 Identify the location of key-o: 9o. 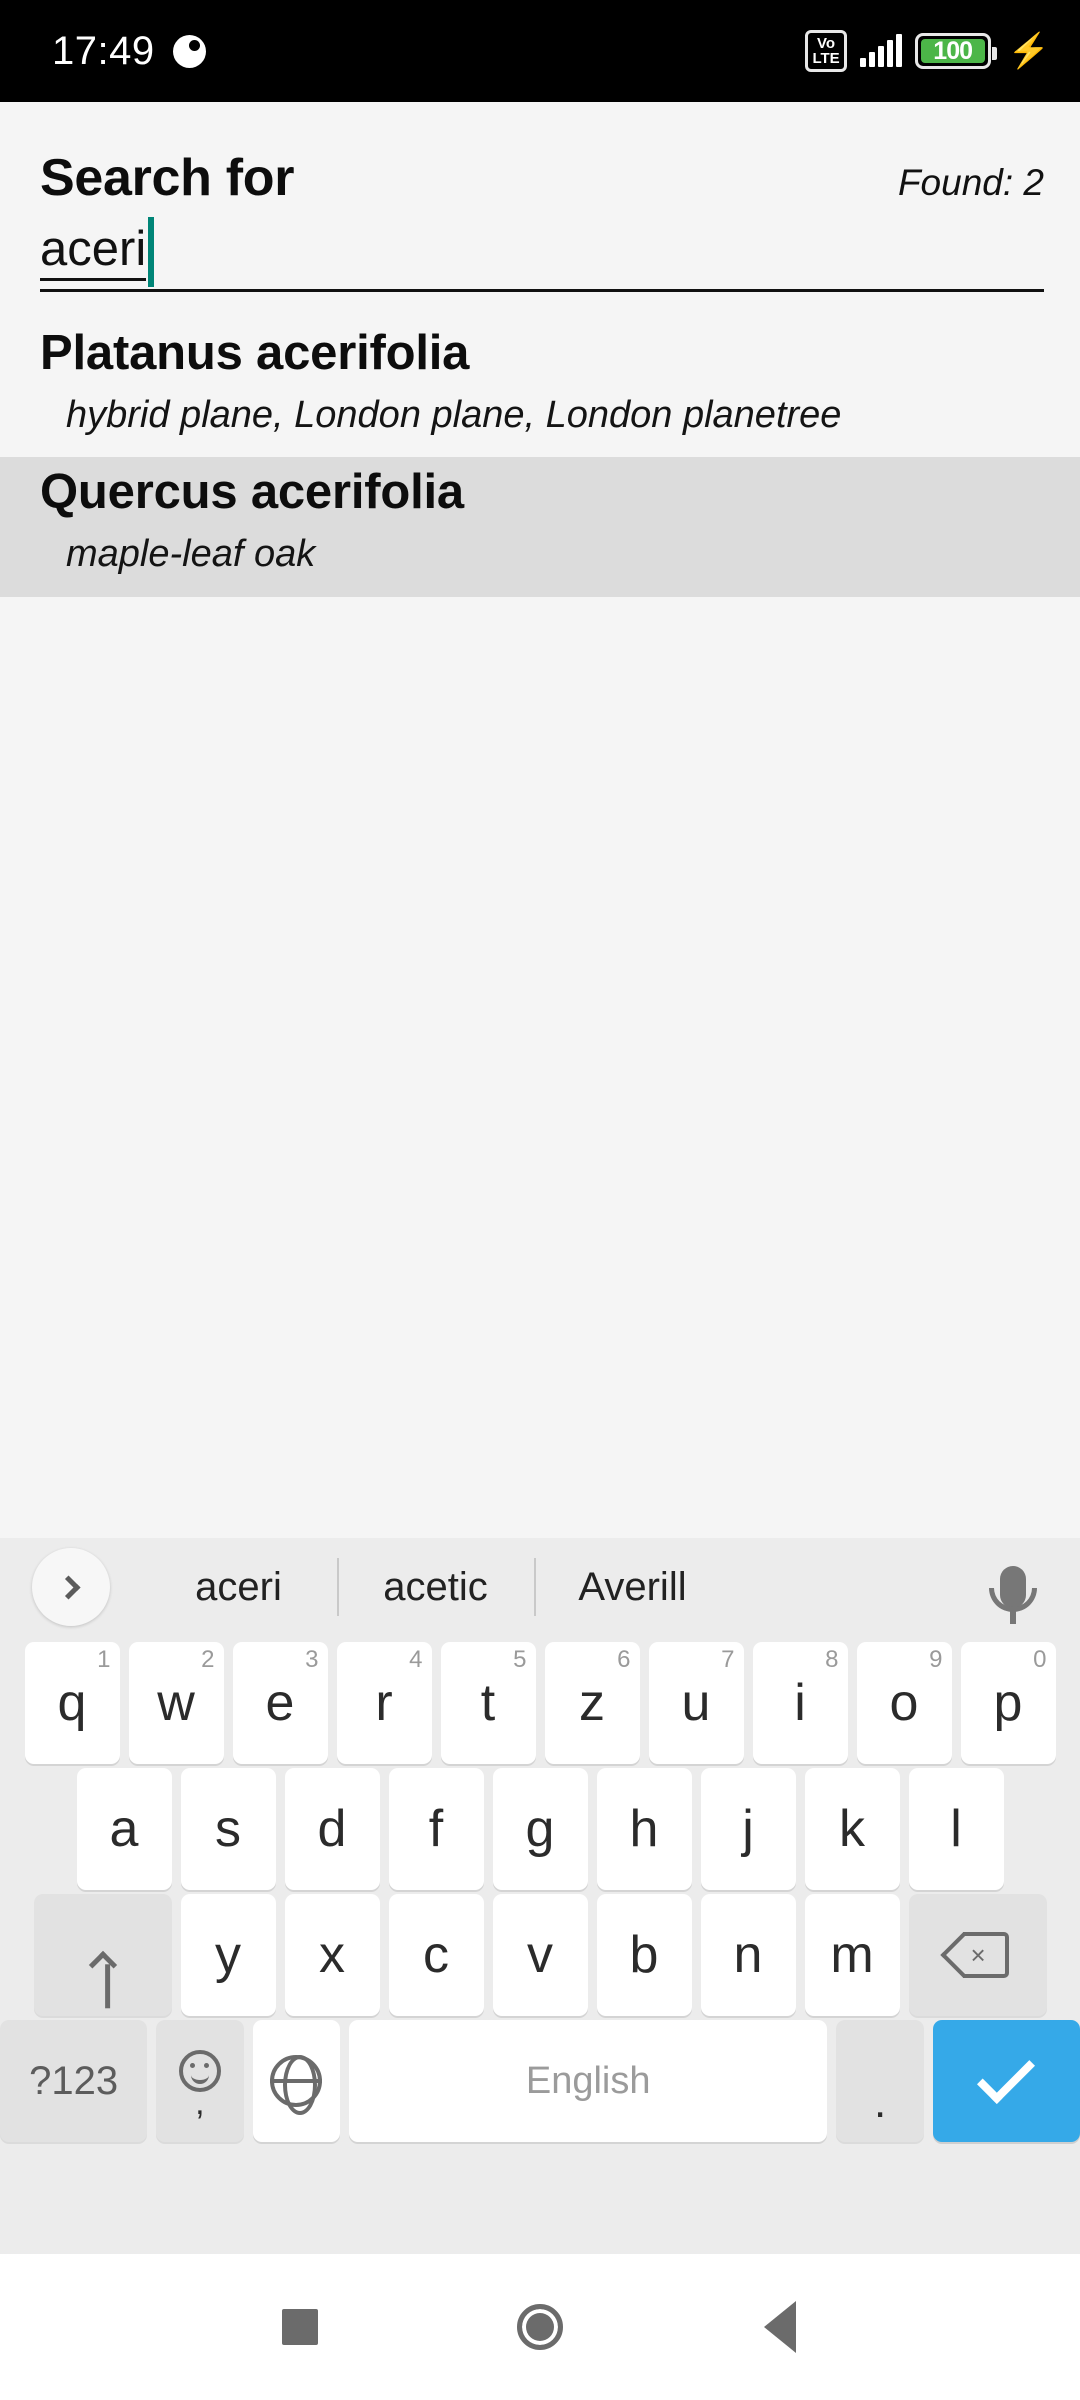
(904, 1703).